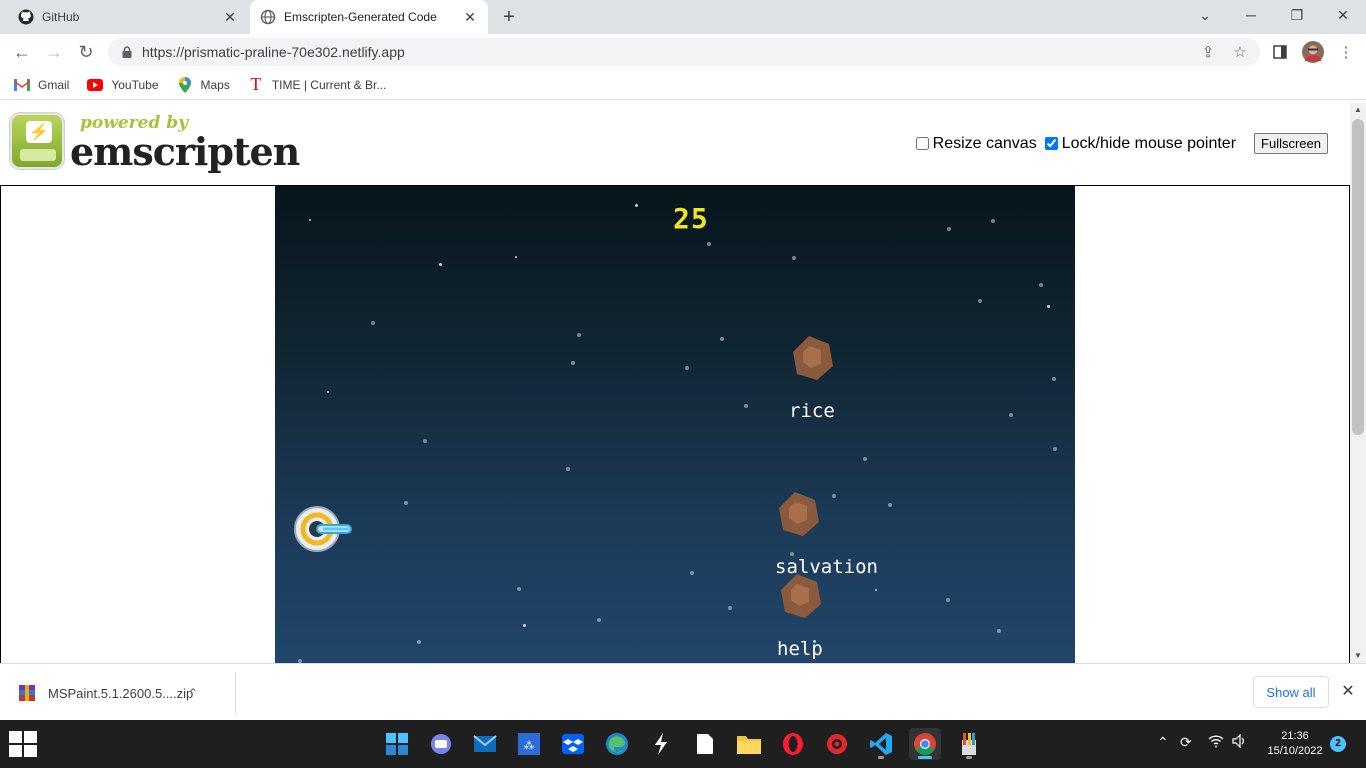  I want to click on tab-title: GitHub, so click(61, 17).